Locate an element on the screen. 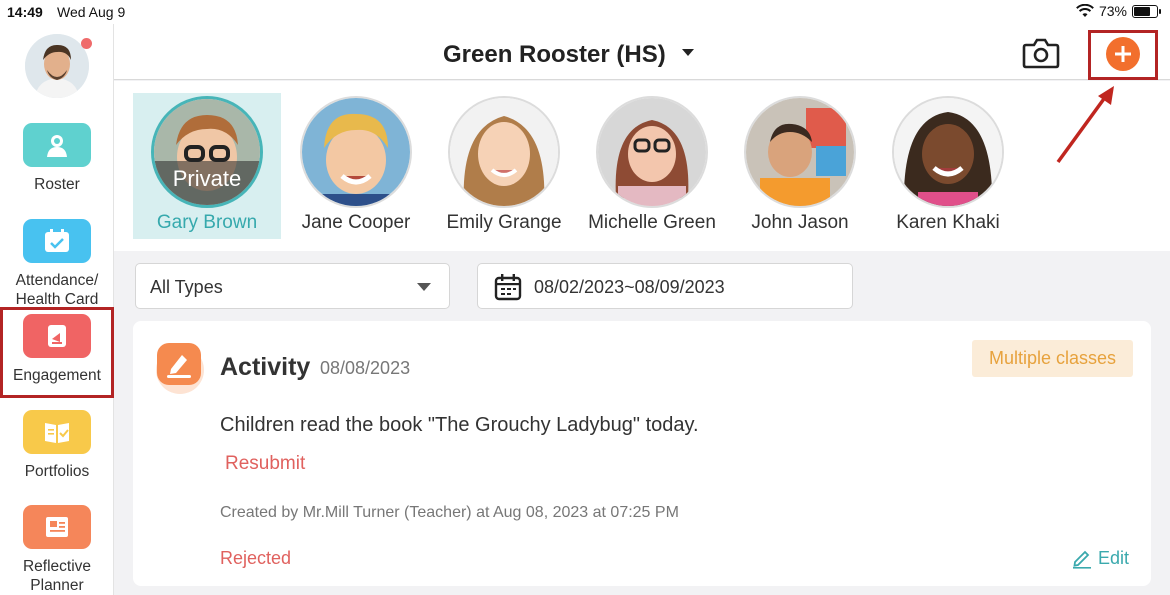  camera-icon is located at coordinates (1041, 53).